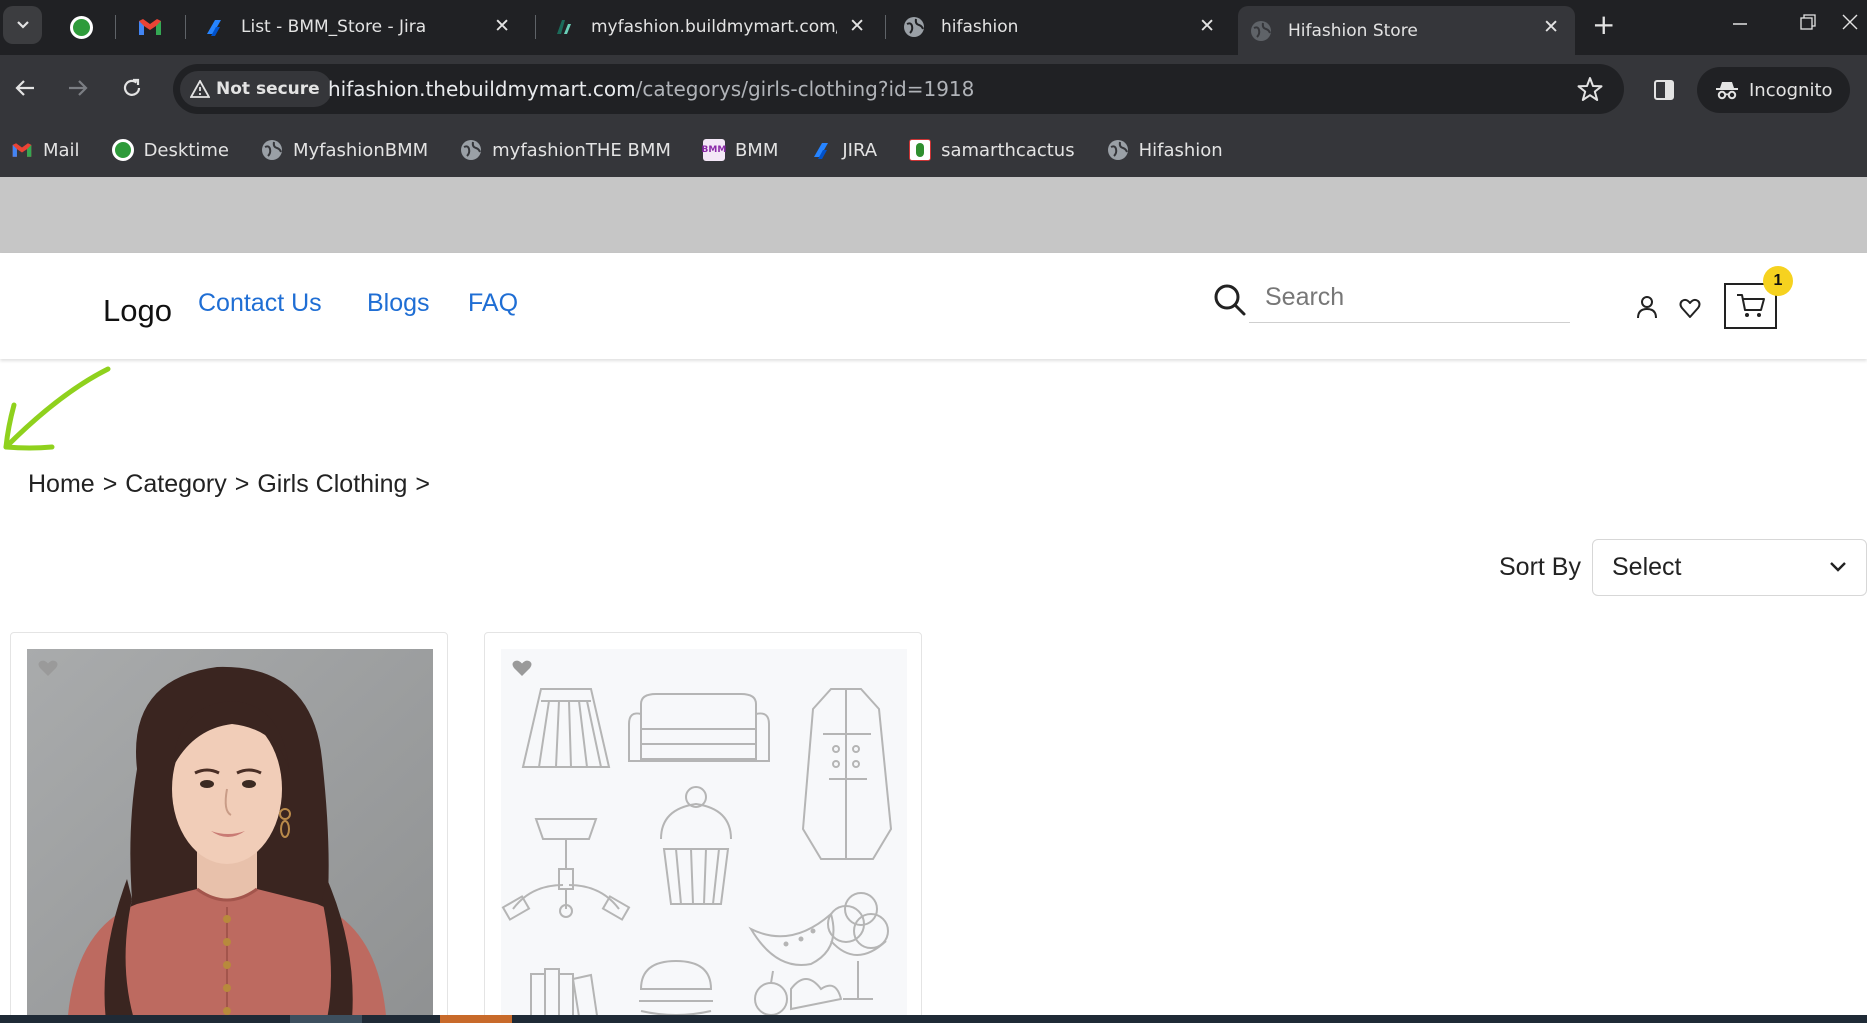 The image size is (1867, 1023). I want to click on bookmark-label: samarthcactus, so click(1008, 150).